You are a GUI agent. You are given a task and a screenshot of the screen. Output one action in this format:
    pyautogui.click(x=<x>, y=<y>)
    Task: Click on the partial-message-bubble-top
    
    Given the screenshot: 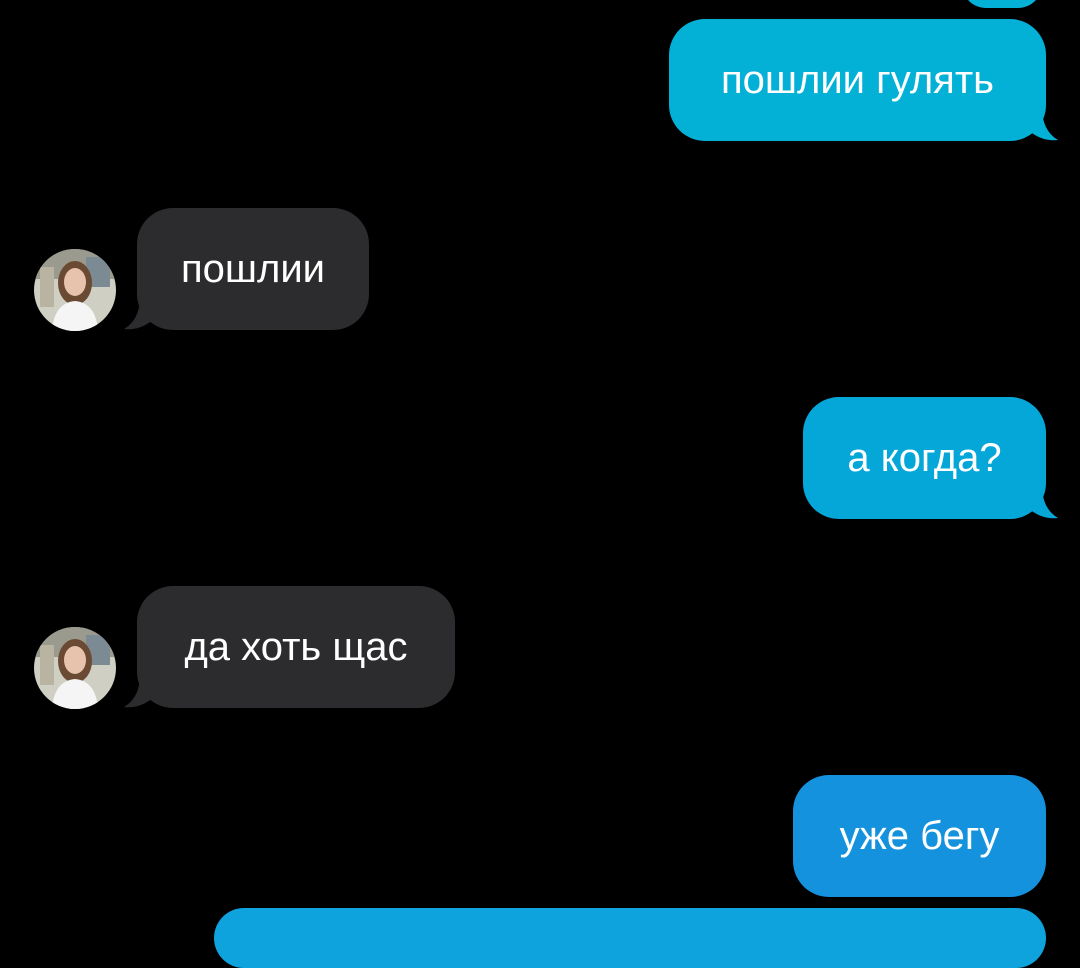 What is the action you would take?
    pyautogui.click(x=1002, y=4)
    